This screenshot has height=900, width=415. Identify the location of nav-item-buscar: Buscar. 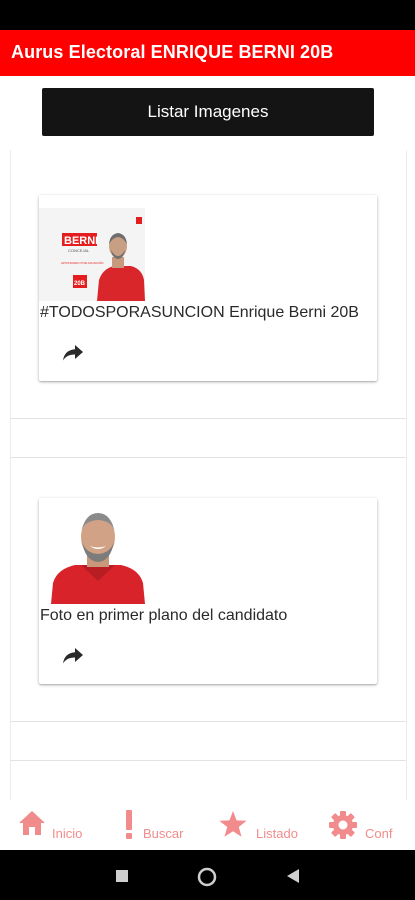
(158, 826).